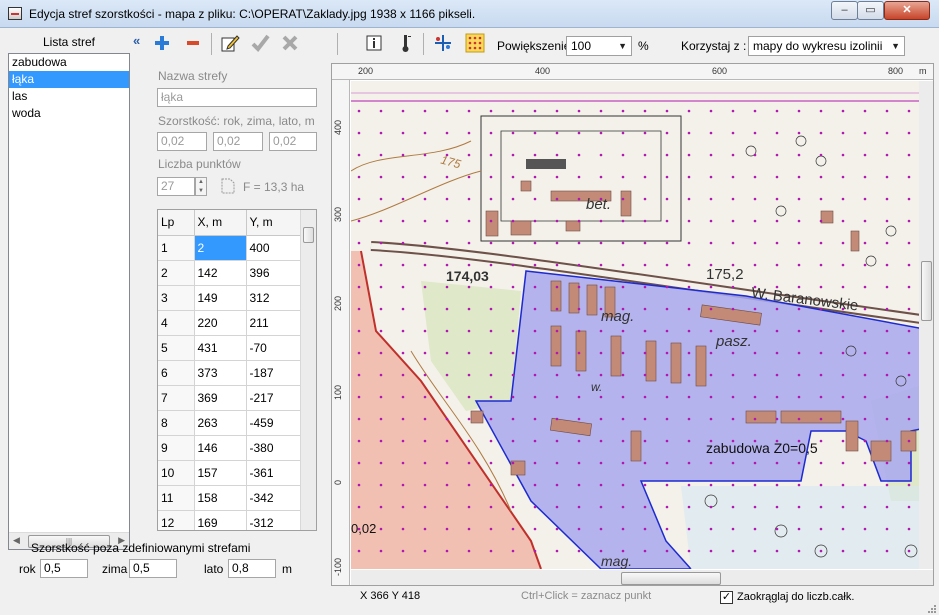 The height and width of the screenshot is (615, 939). I want to click on table-row: 8 263 -459, so click(230, 423).